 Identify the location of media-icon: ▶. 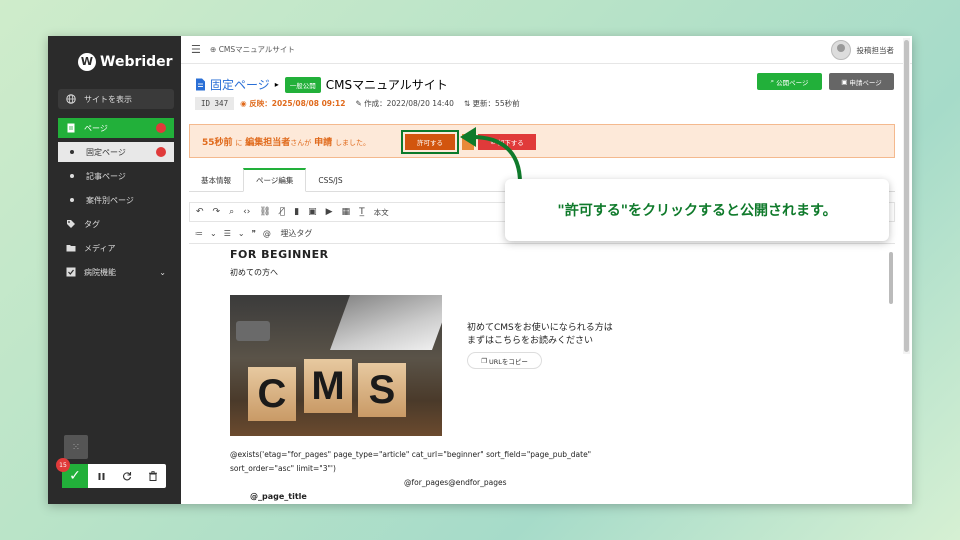
(329, 212).